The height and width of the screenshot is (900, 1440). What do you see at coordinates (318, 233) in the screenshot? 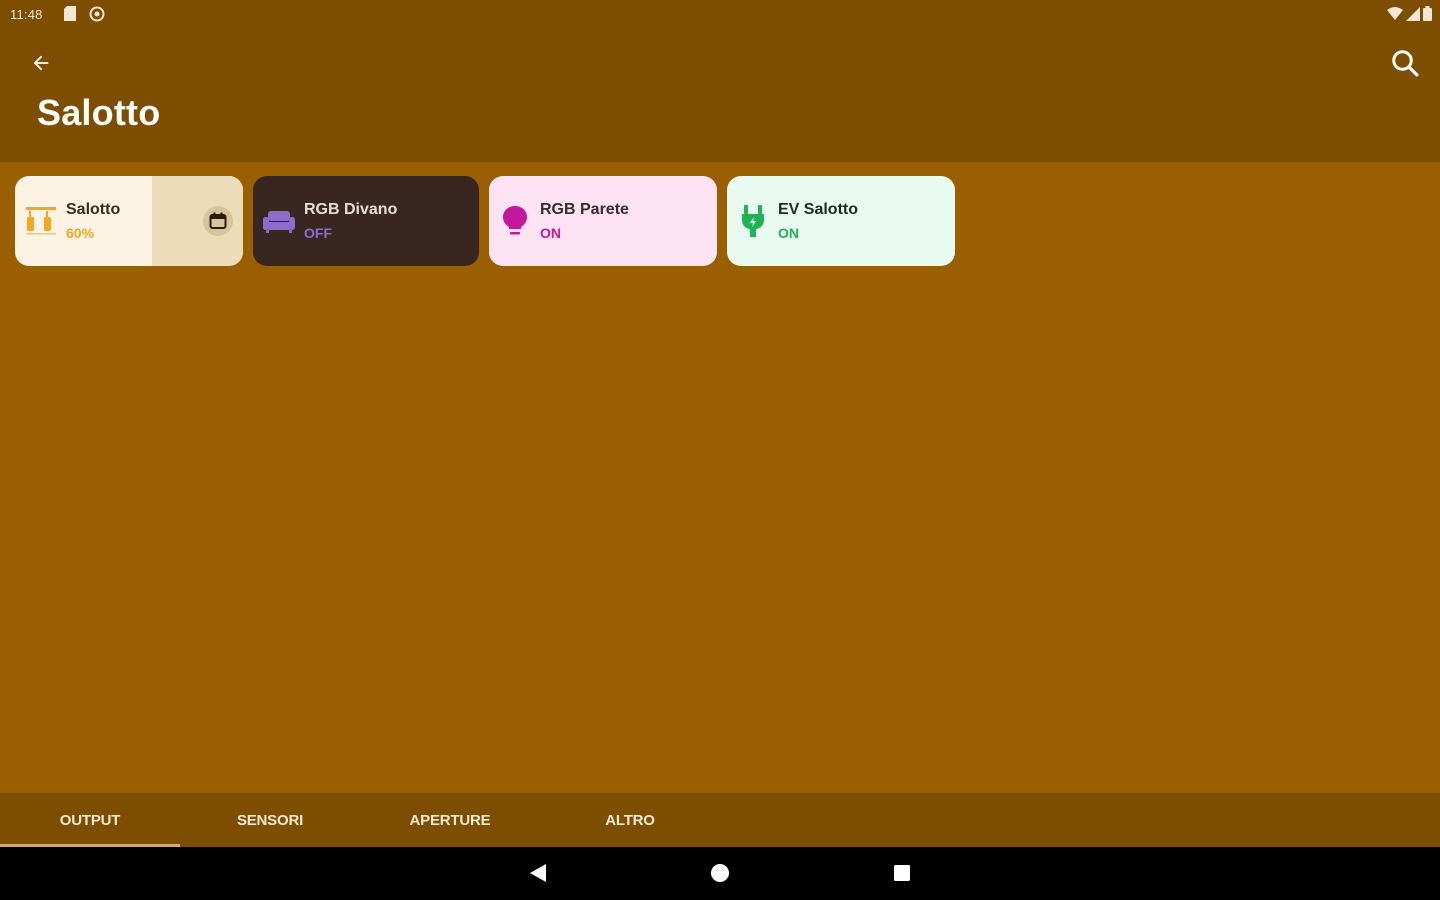
I see `tile-state: OFF` at bounding box center [318, 233].